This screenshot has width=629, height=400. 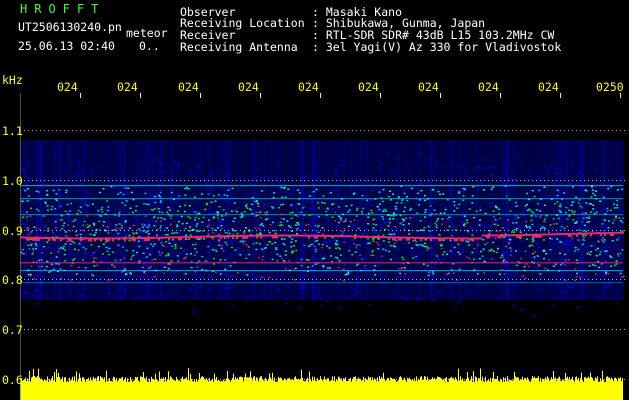 I want to click on x-tick-1: 024, so click(x=67, y=87).